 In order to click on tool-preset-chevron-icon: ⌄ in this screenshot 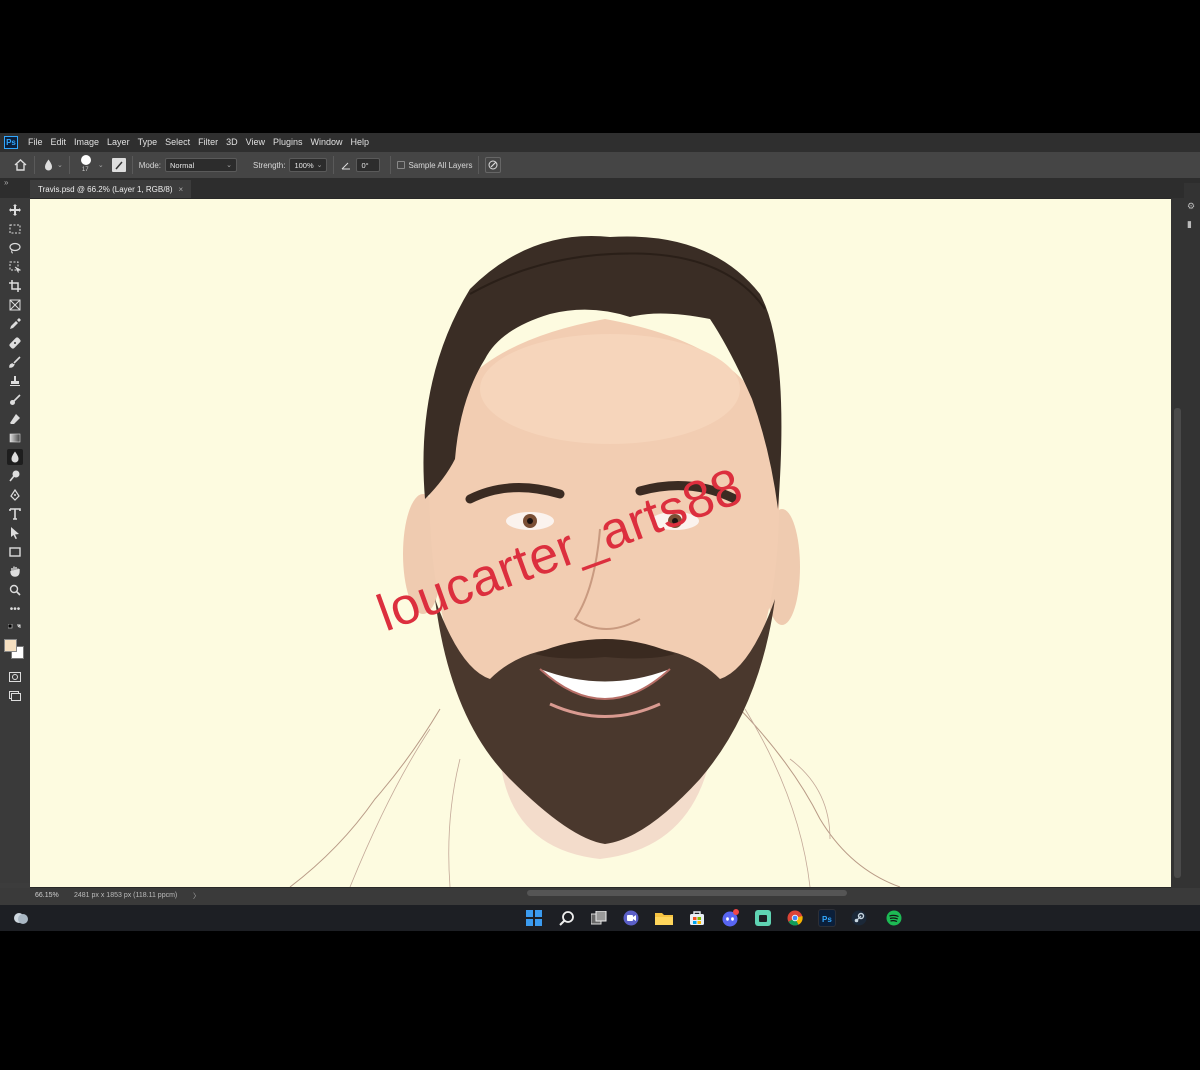, I will do `click(60, 165)`.